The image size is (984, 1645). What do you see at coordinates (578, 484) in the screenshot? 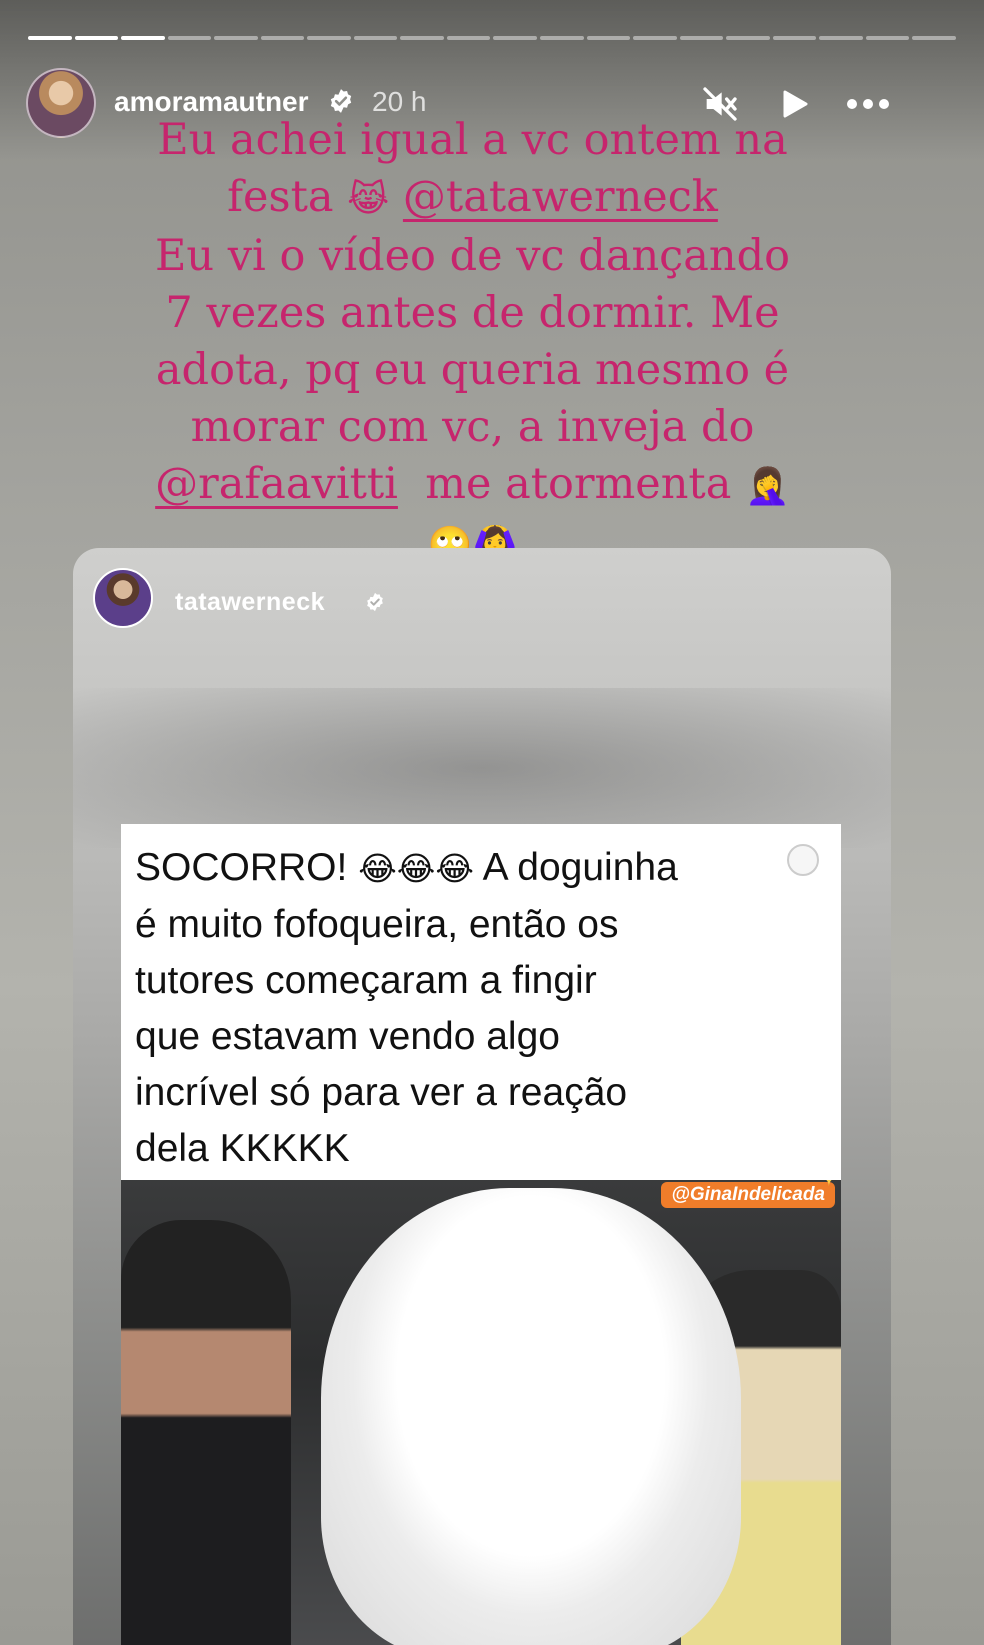
I see `caption-text: me atormenta` at bounding box center [578, 484].